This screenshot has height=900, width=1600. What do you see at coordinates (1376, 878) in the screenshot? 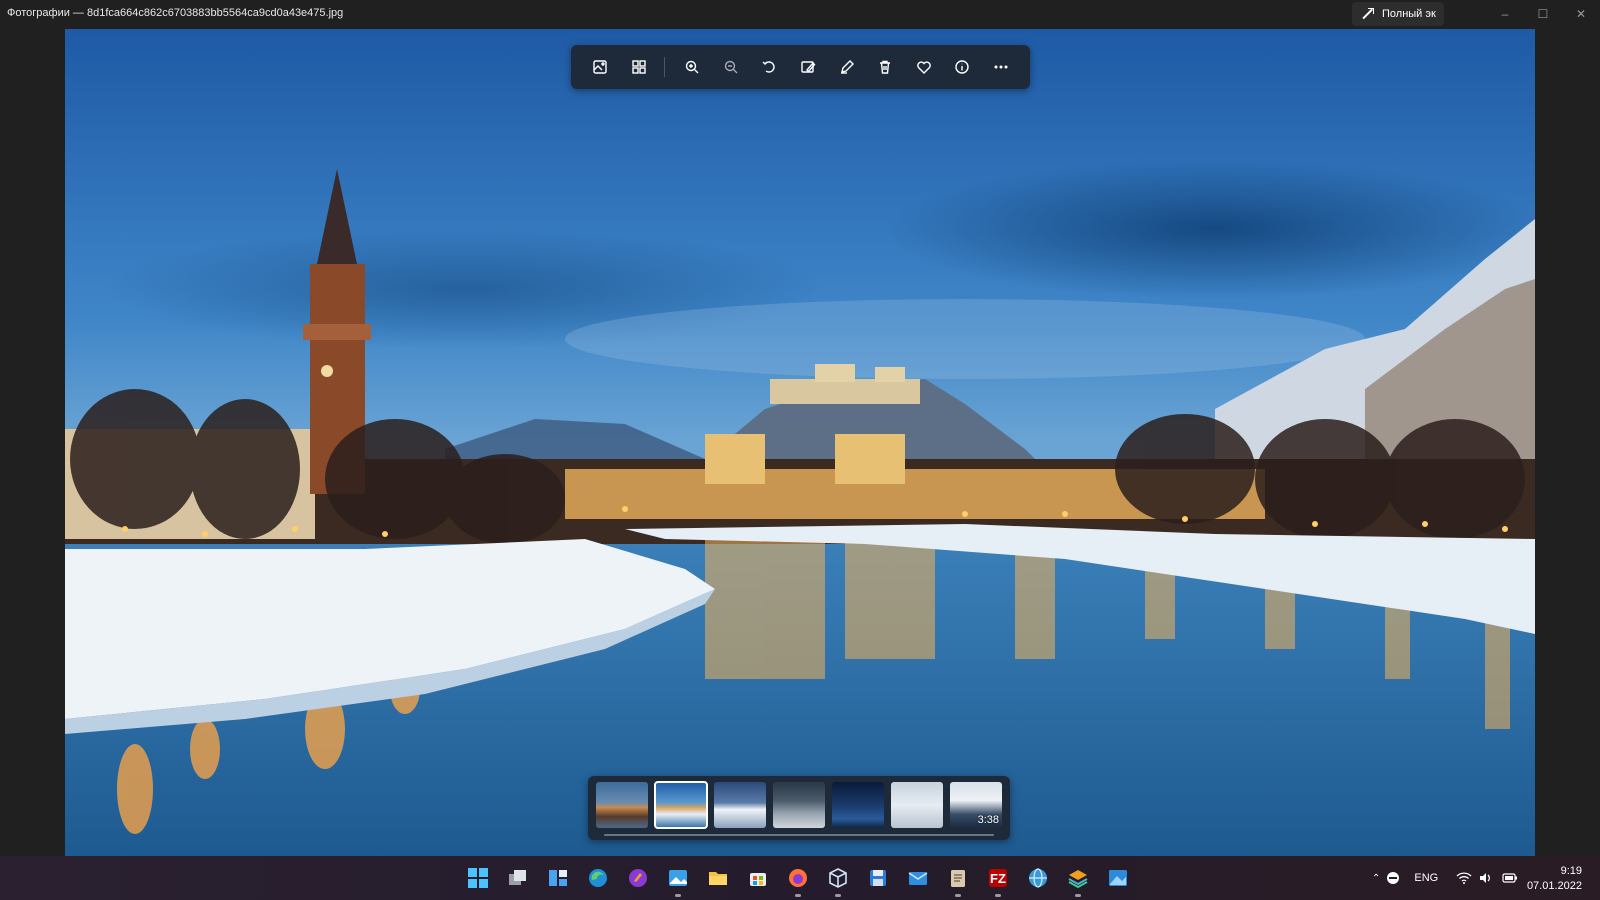
I see `chevron-up-icon: ⌃` at bounding box center [1376, 878].